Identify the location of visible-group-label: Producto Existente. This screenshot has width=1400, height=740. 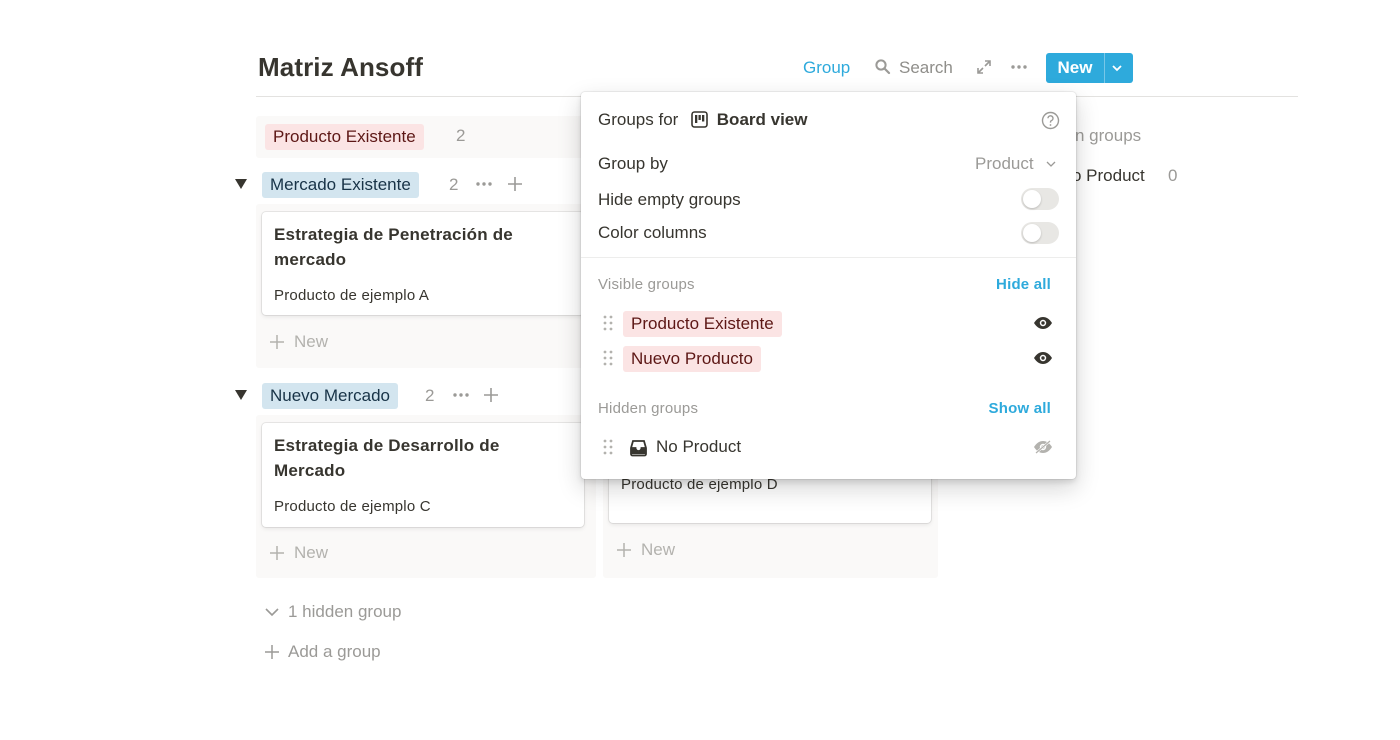
(702, 324).